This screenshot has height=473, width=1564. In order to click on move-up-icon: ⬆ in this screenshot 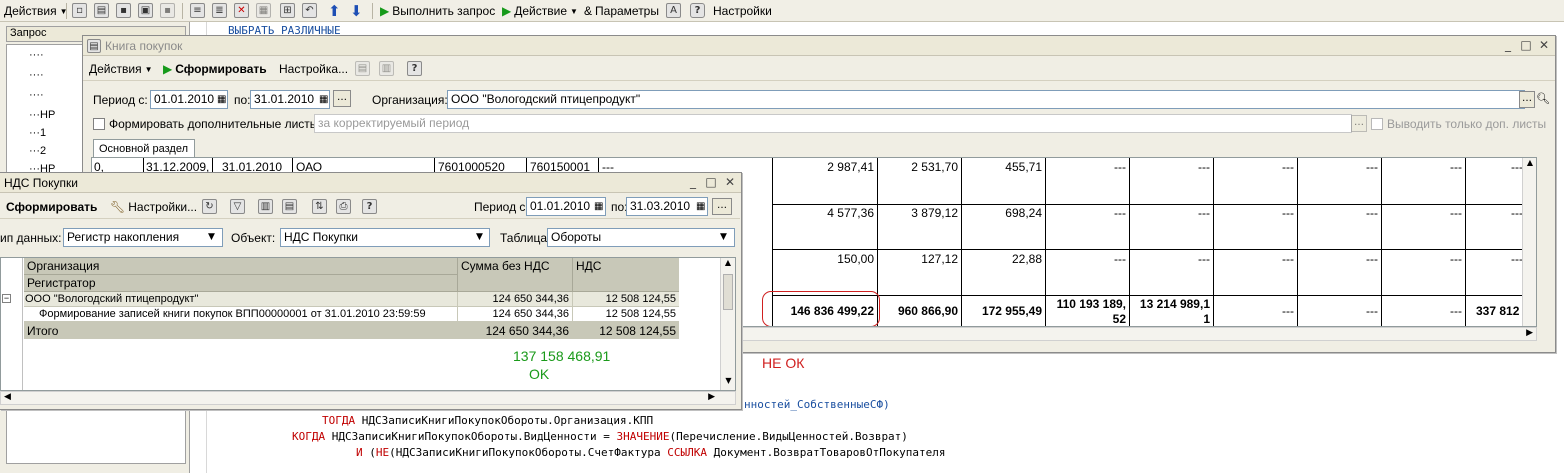, I will do `click(334, 11)`.